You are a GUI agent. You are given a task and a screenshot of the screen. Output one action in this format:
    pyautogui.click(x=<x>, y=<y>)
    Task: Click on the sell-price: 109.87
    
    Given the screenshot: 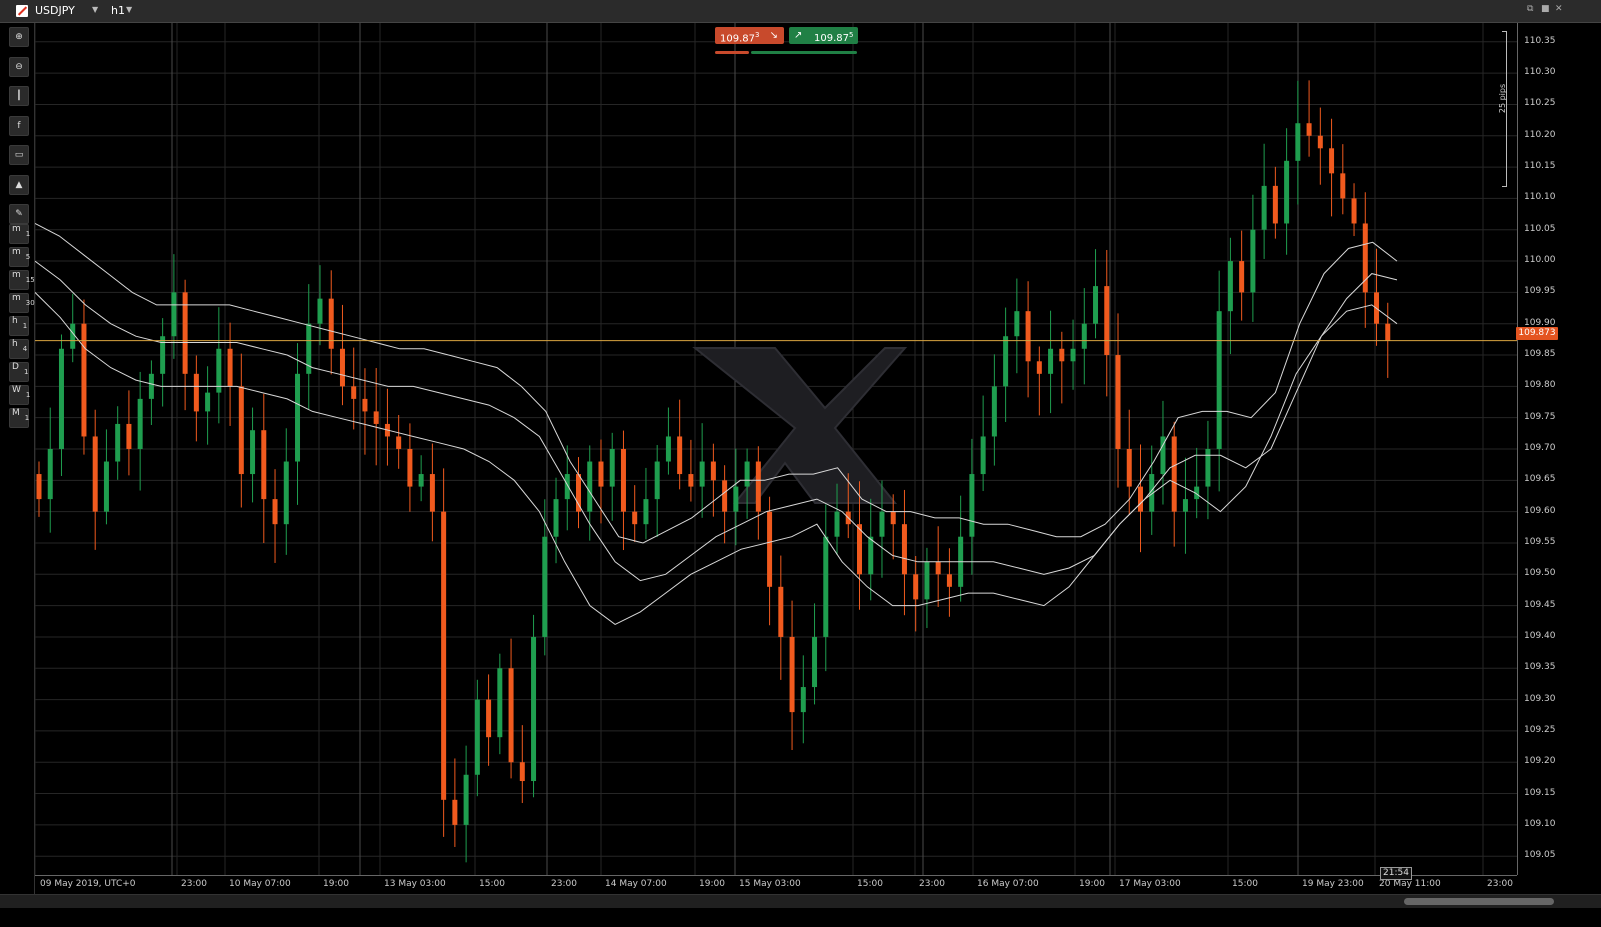 What is the action you would take?
    pyautogui.click(x=737, y=39)
    